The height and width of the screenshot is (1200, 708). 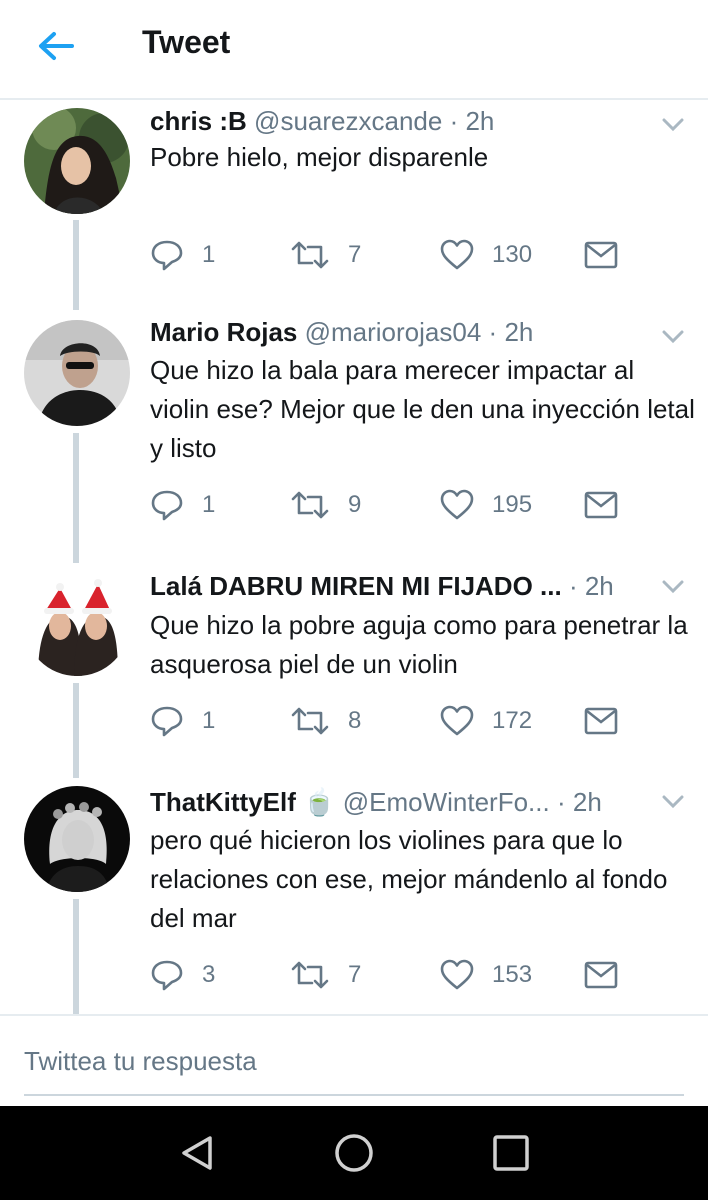 What do you see at coordinates (390, 975) in the screenshot?
I see `tweet-actions: 3 7 153` at bounding box center [390, 975].